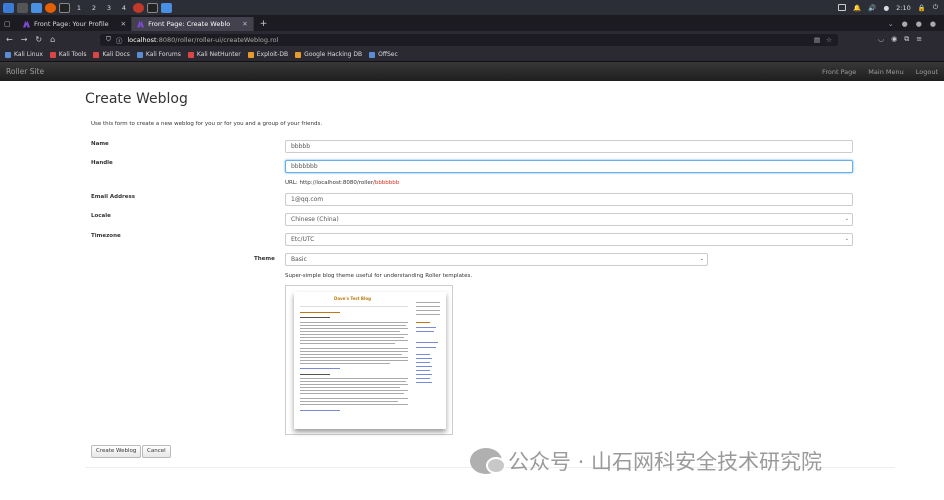  I want to click on terminal-icon, so click(64, 7).